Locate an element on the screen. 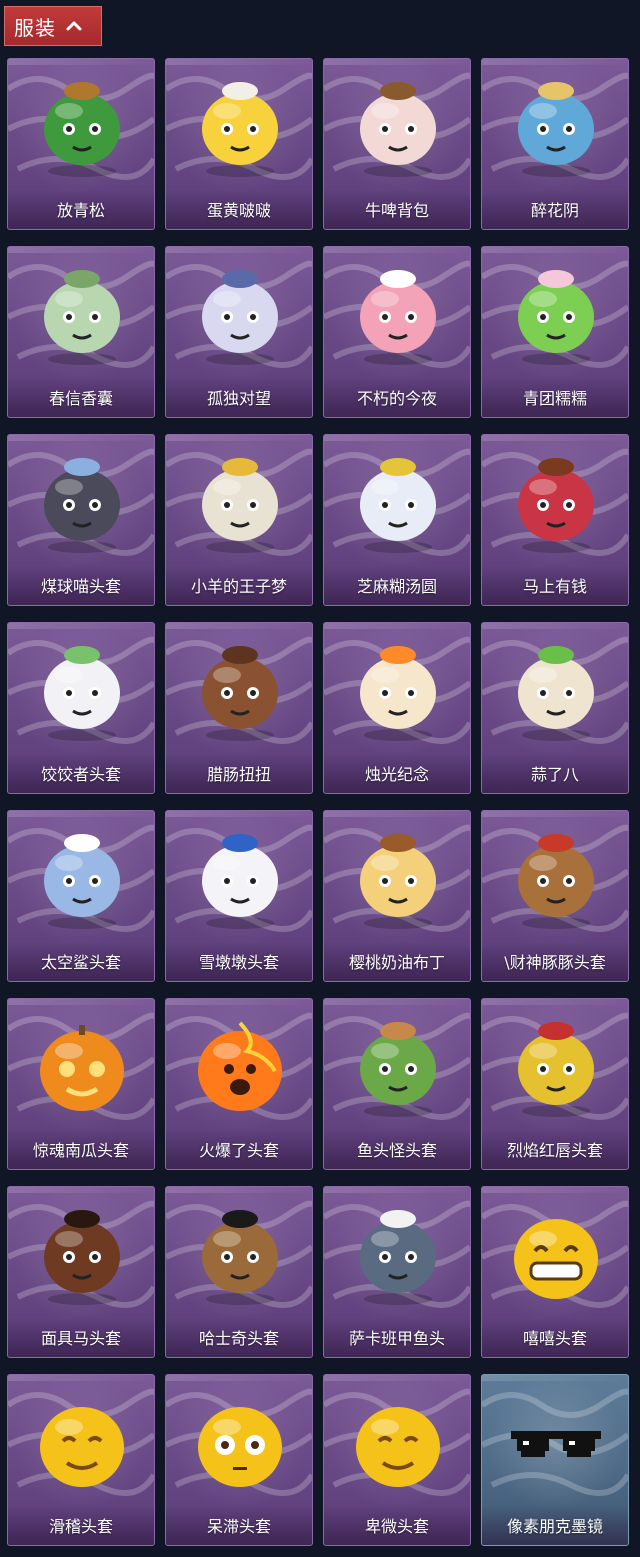 This screenshot has width=640, height=1557. card-name-bar: 孤独对望 is located at coordinates (239, 397).